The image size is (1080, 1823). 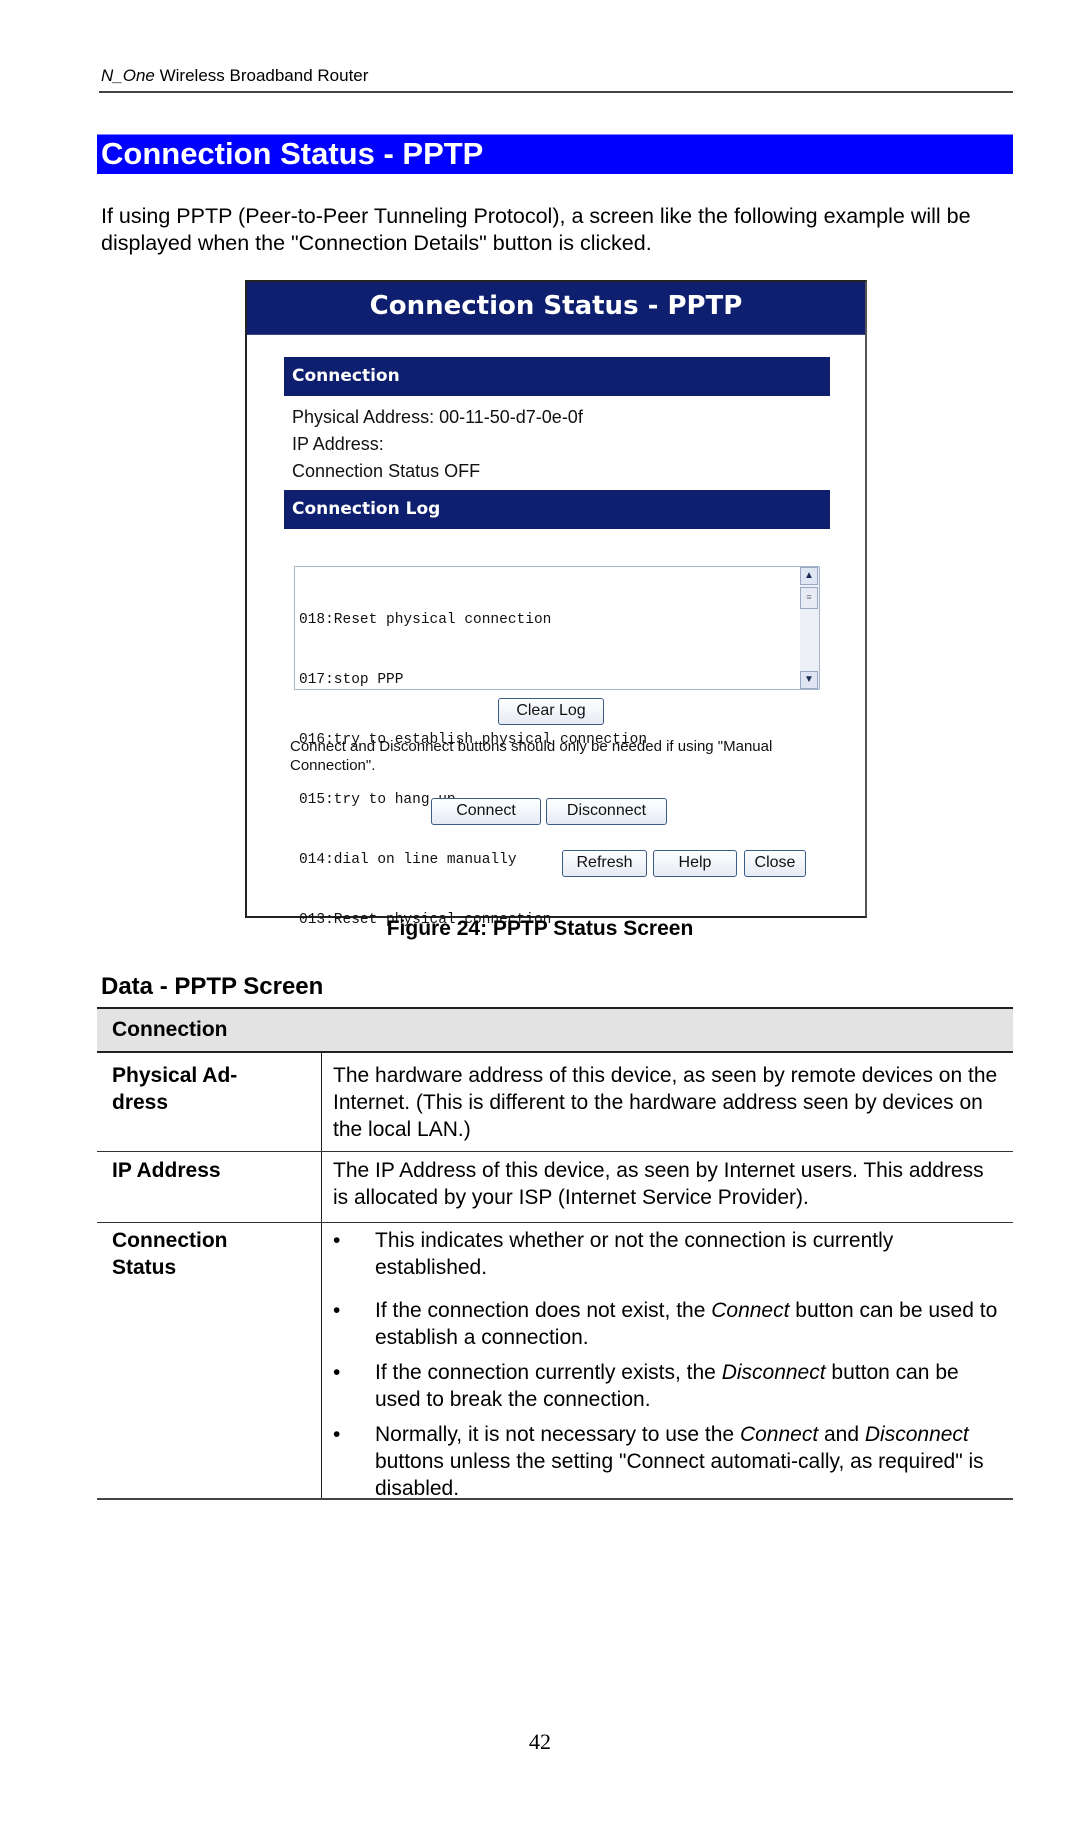 I want to click on figure-caption: Figure 24: PPTP Status Screen, so click(x=540, y=928).